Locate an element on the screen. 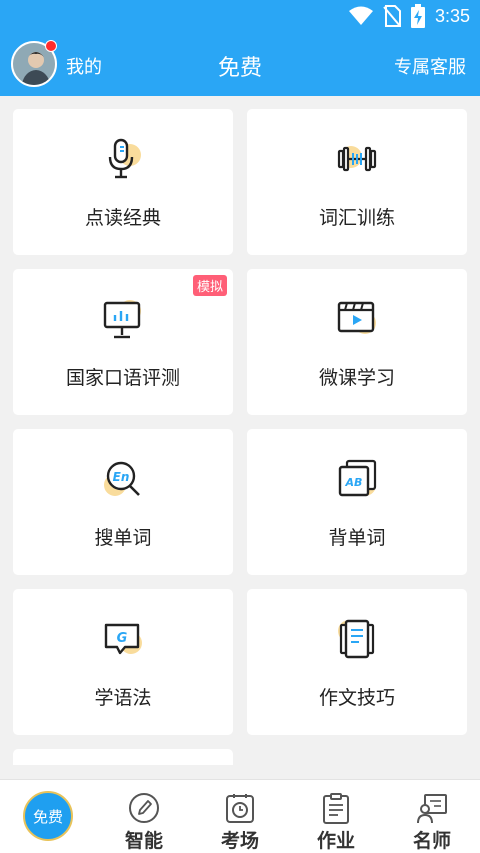 Image resolution: width=480 pixels, height=853 pixels. search-en-icon: En is located at coordinates (122, 478).